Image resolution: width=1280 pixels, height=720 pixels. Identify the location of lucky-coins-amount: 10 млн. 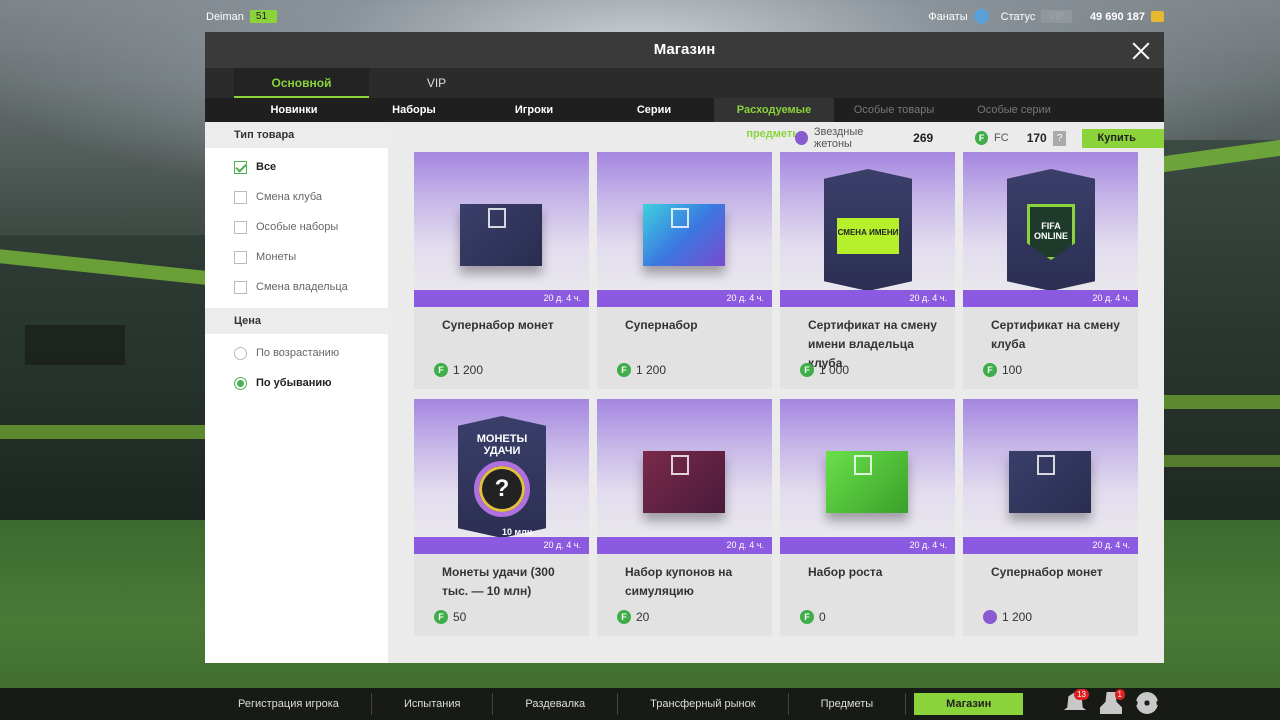
(517, 532).